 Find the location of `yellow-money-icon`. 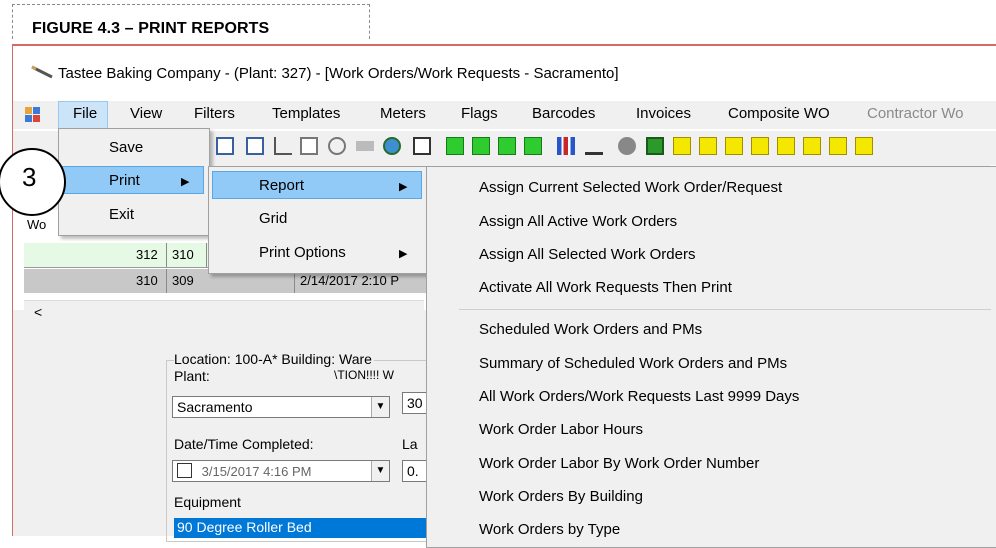

yellow-money-icon is located at coordinates (786, 146).